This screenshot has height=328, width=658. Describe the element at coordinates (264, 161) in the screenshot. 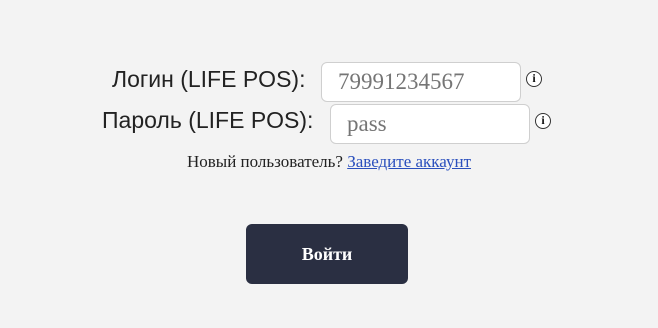

I see `new-user-text: Новый пользователь?` at that location.